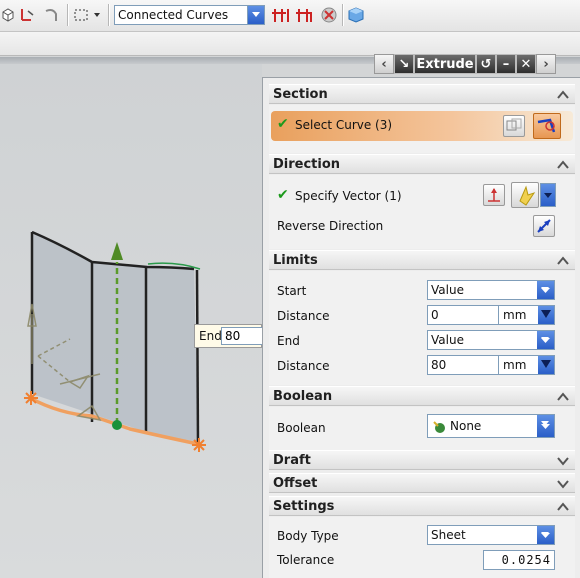 The width and height of the screenshot is (580, 578). Describe the element at coordinates (281, 15) in the screenshot. I see `point-snap-icon` at that location.